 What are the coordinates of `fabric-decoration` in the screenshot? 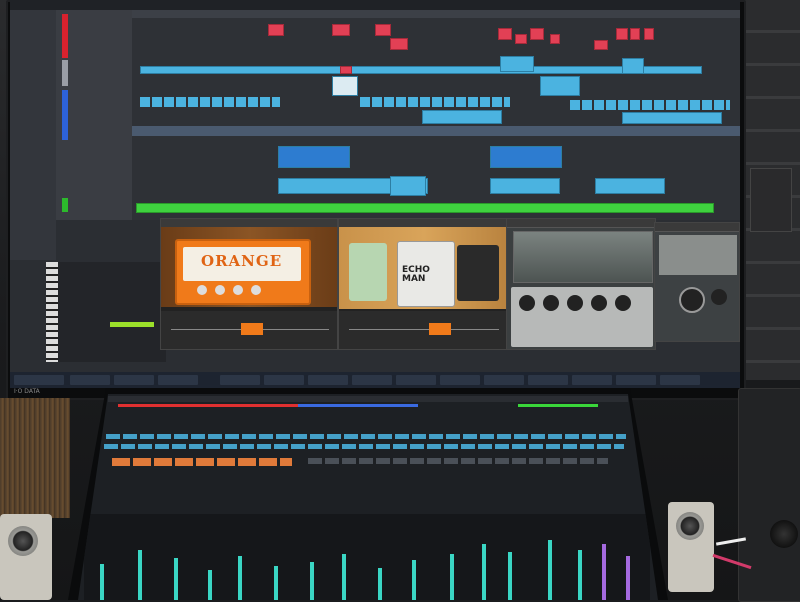 It's located at (35, 458).